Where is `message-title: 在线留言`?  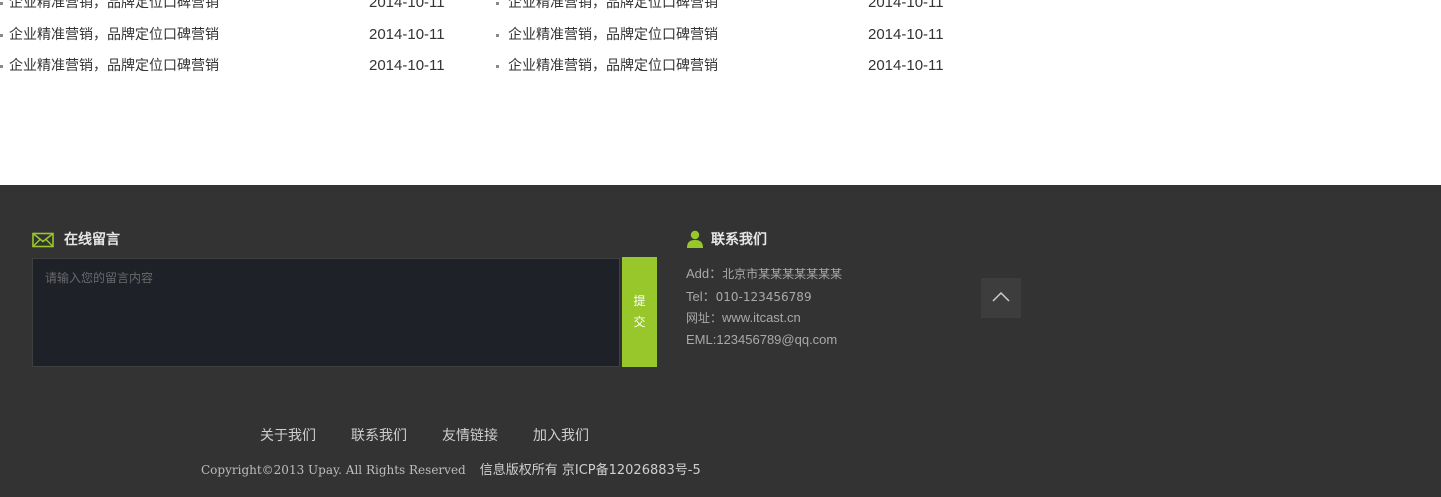
message-title: 在线留言 is located at coordinates (92, 240).